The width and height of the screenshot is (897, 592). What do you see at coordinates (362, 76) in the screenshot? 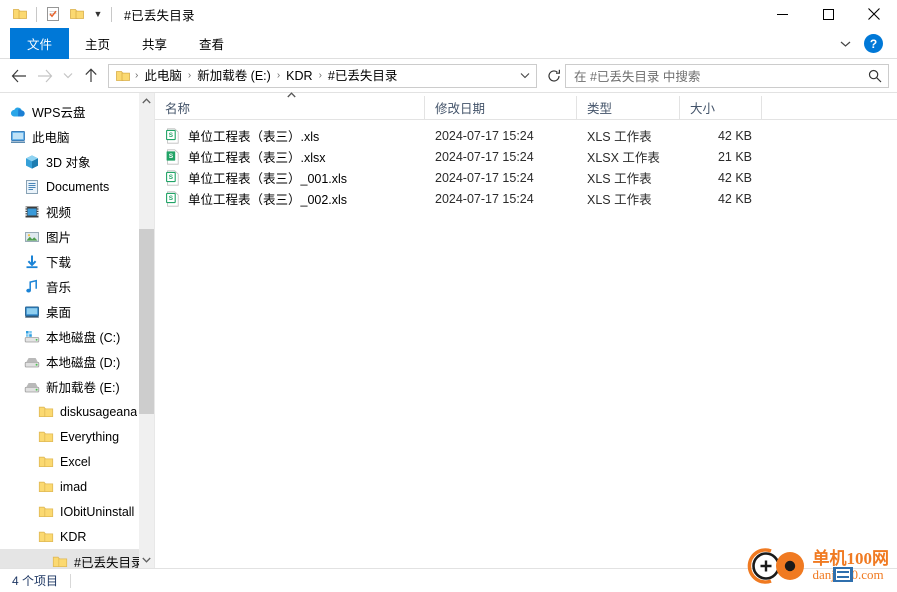
I see `breadcrumb-item-3: #已丢失目录` at bounding box center [362, 76].